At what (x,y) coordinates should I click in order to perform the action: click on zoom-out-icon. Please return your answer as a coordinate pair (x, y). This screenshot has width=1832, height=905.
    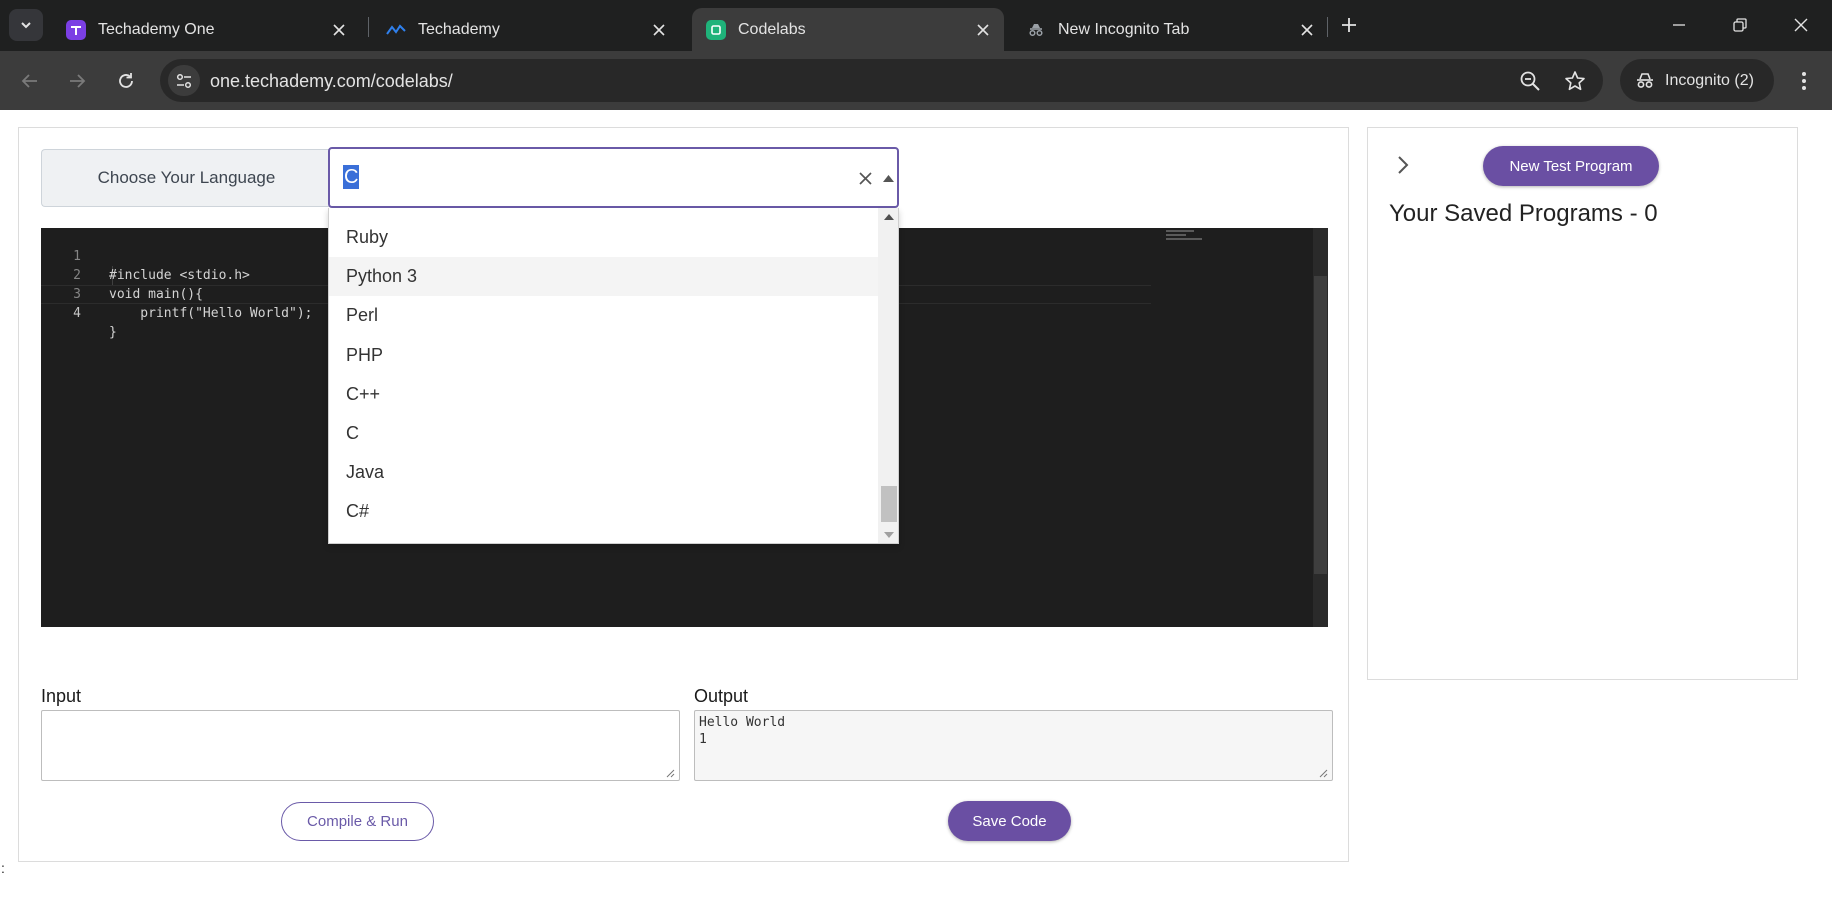
    Looking at the image, I should click on (1530, 81).